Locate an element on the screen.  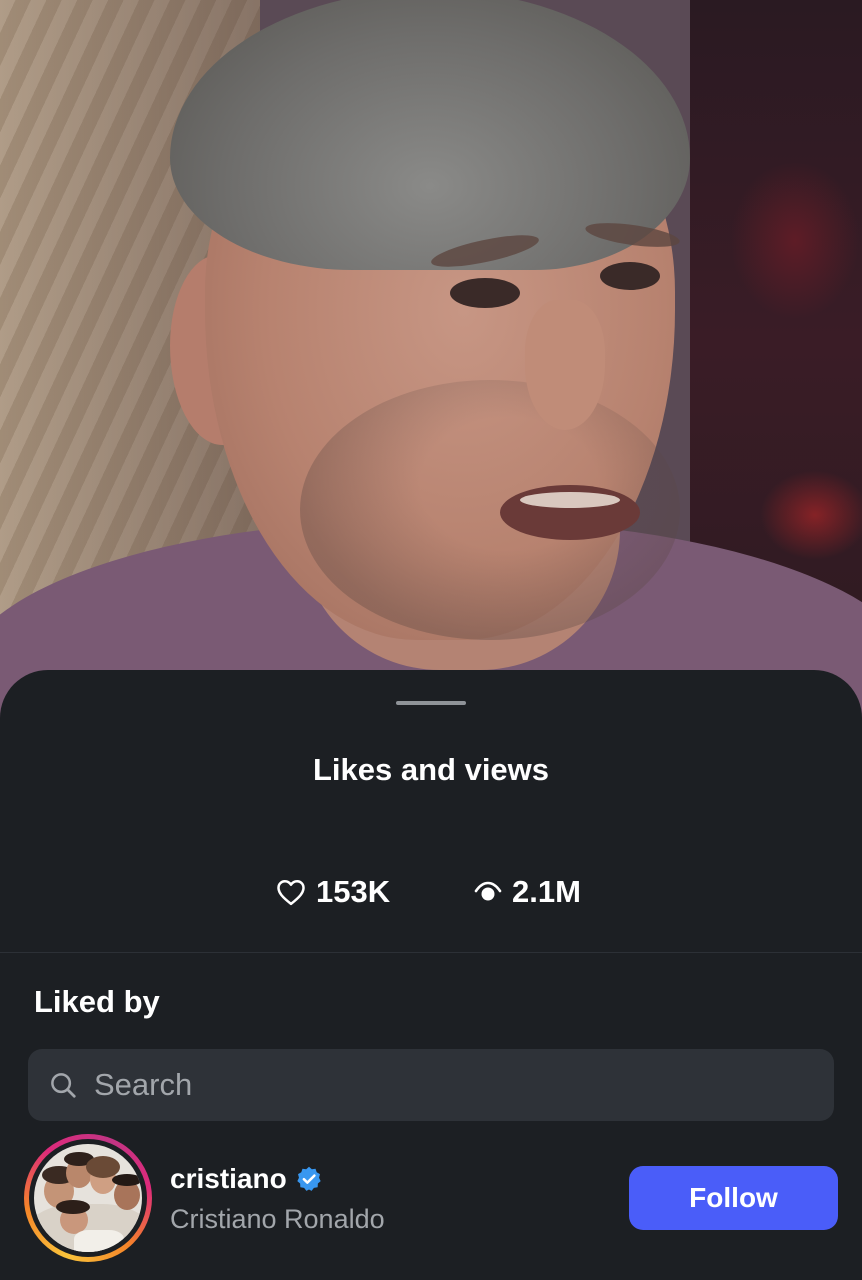
search-bar is located at coordinates (431, 1085).